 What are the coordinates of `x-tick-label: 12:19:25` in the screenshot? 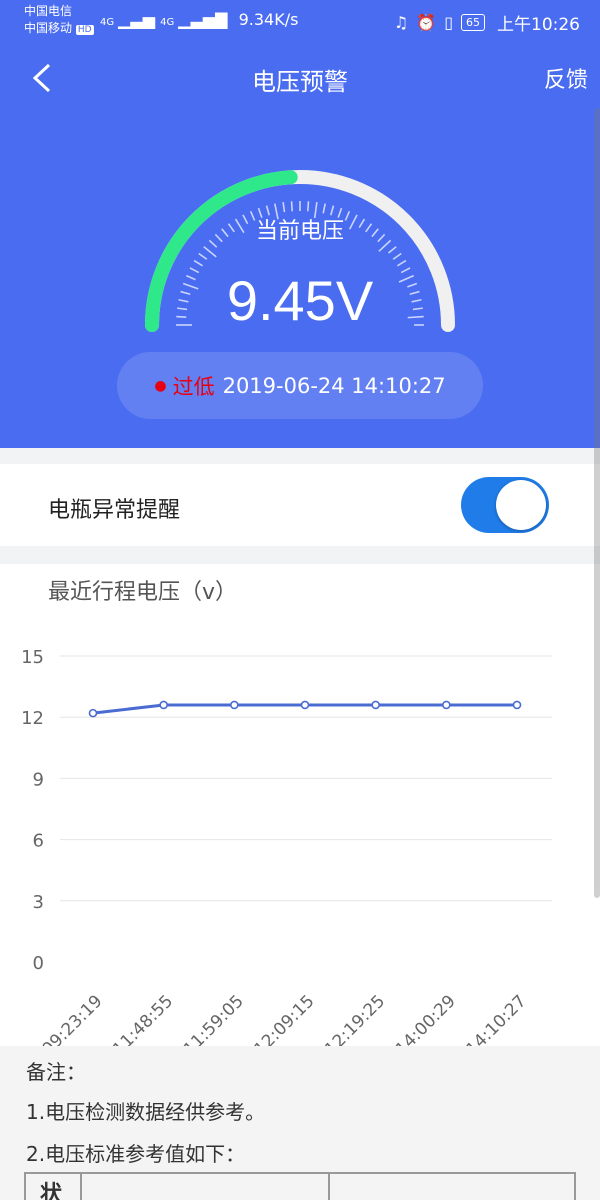 It's located at (355, 1018).